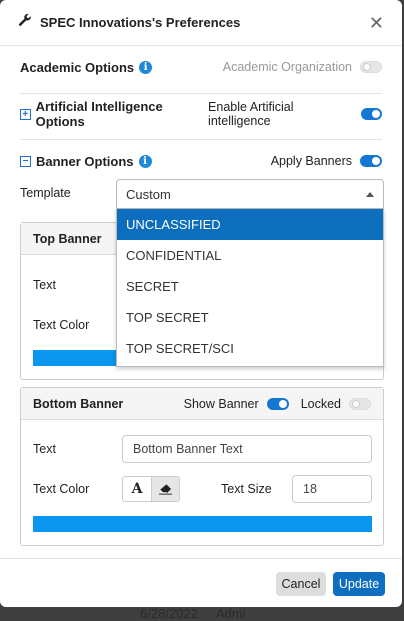 Image resolution: width=404 pixels, height=621 pixels. I want to click on footer-divider, so click(201, 558).